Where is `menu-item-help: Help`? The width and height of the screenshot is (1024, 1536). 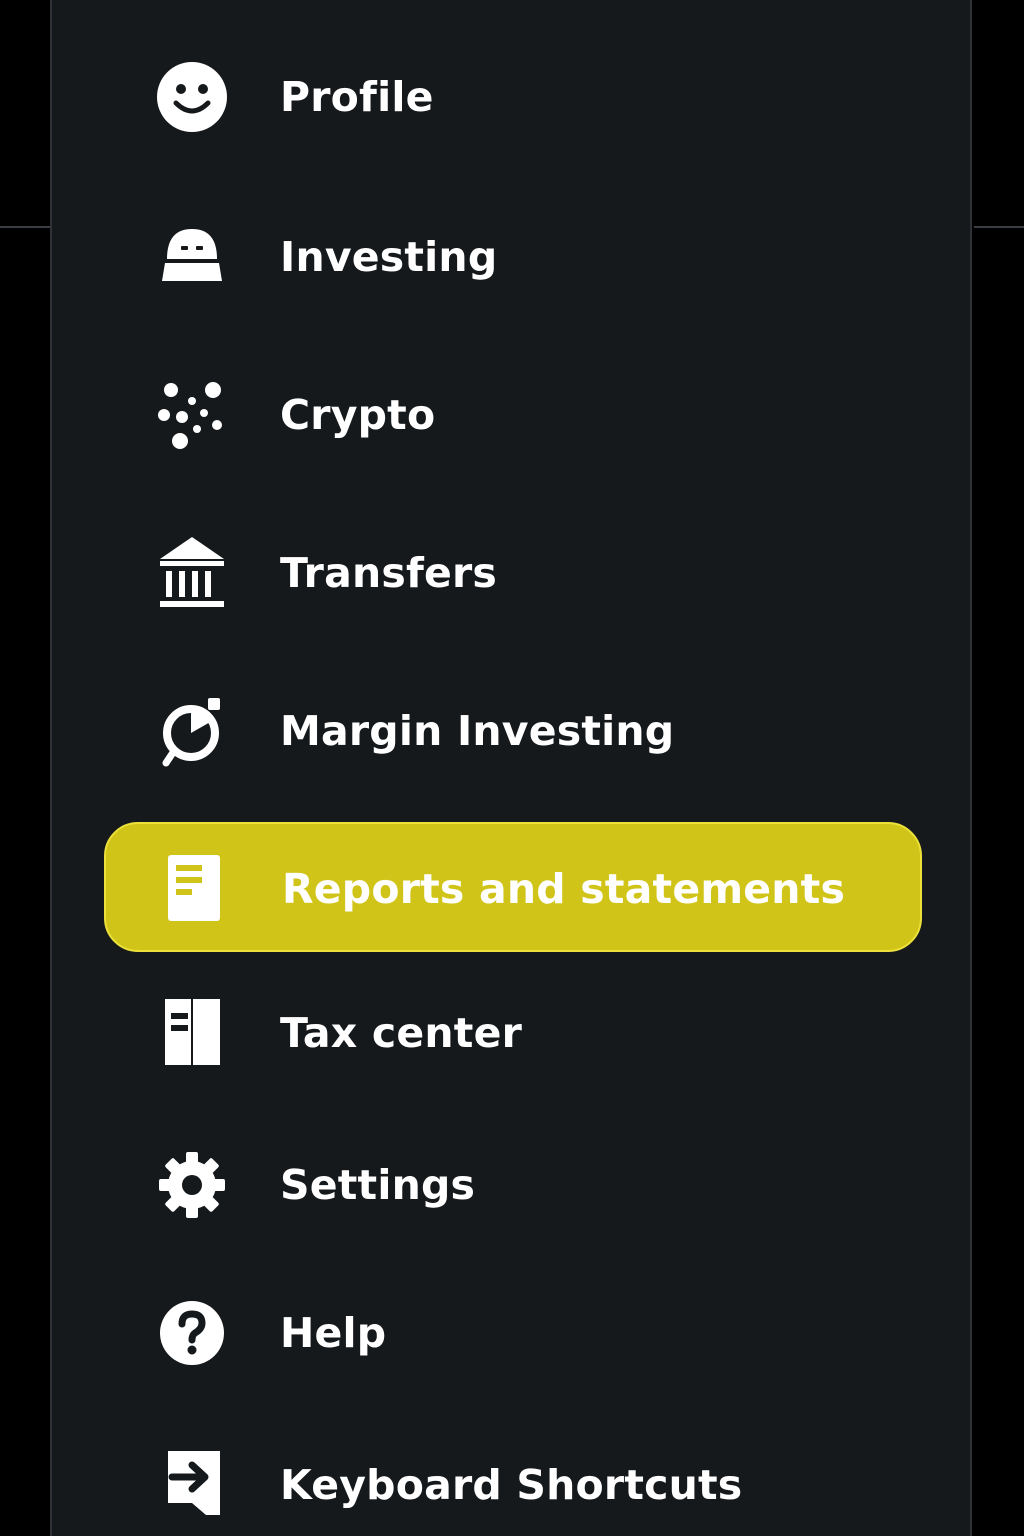 menu-item-help: Help is located at coordinates (513, 1333).